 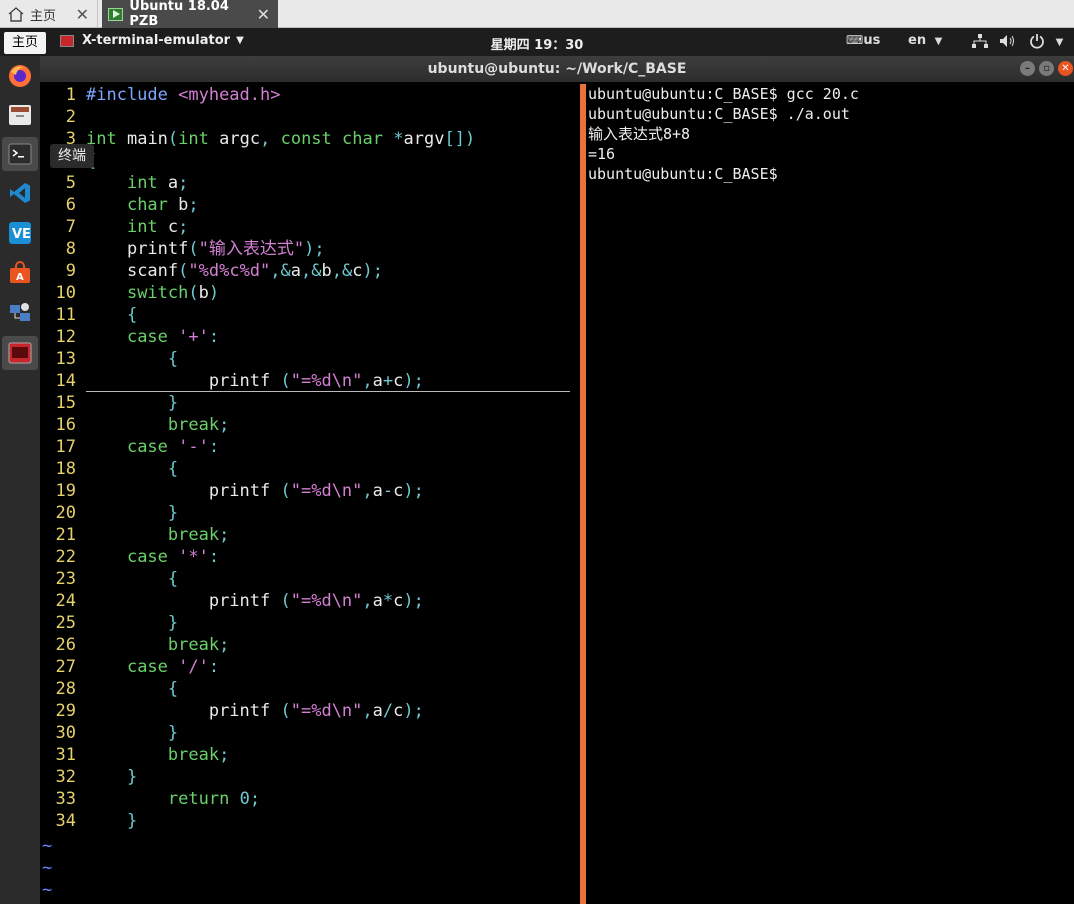 I want to click on line-number: 33, so click(x=65, y=799).